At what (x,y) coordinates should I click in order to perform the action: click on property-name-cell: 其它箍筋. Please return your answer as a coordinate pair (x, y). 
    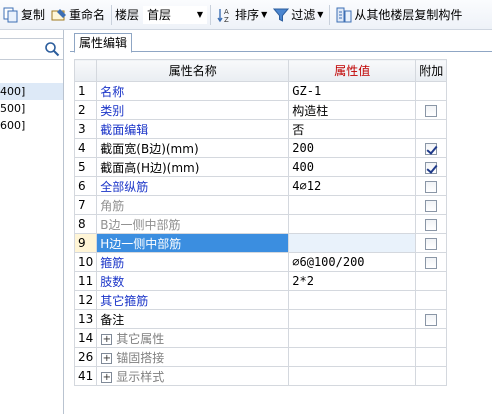
    Looking at the image, I should click on (193, 300).